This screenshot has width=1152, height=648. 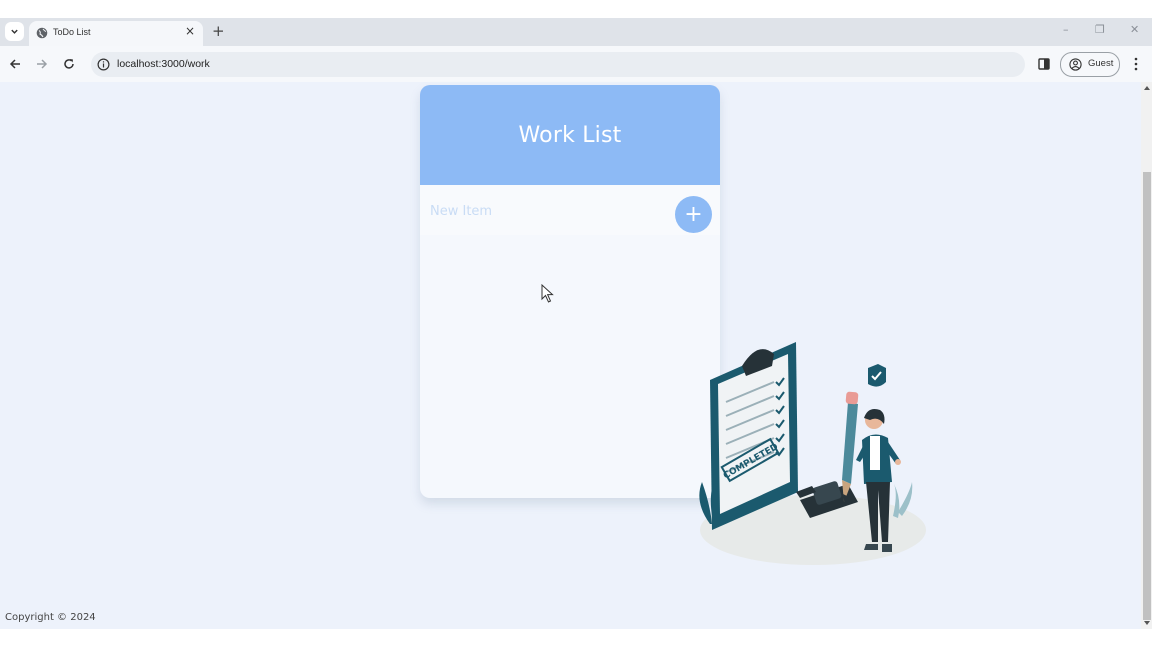 I want to click on info-icon, so click(x=103, y=64).